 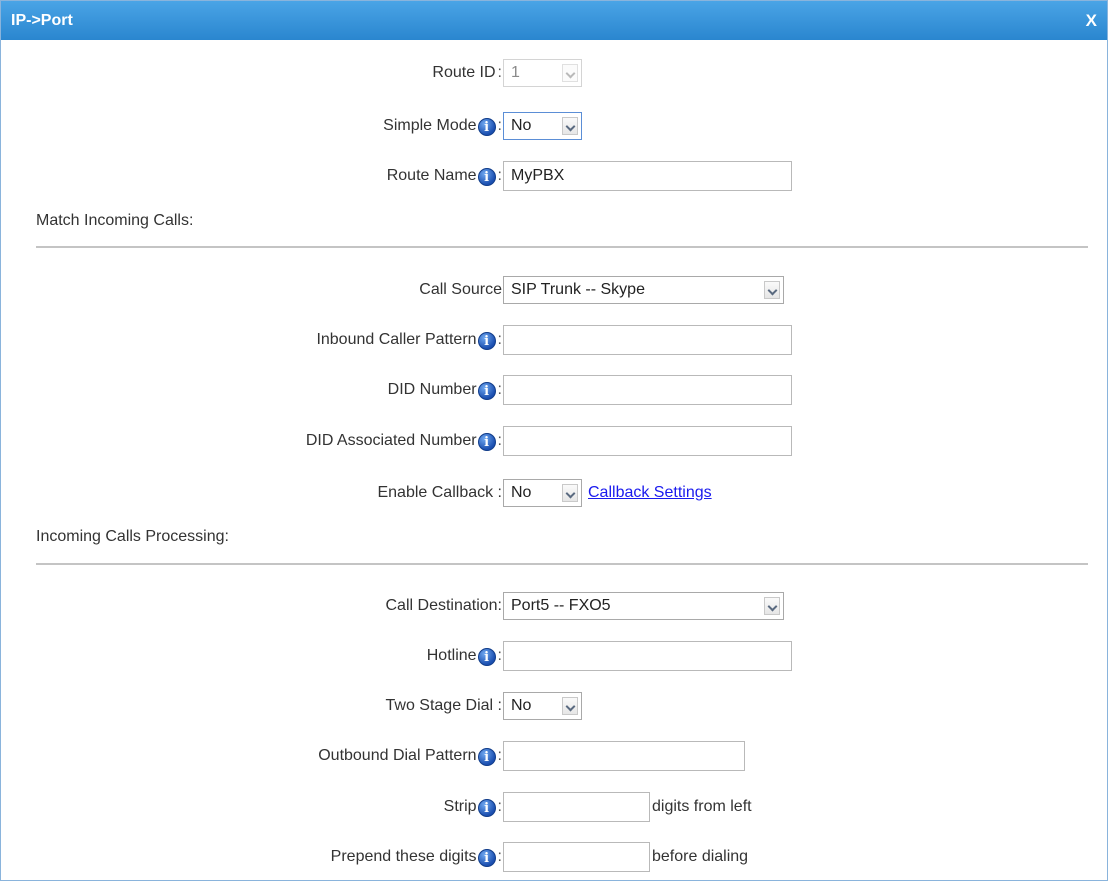 I want to click on hotline-row: Hotline i:, so click(x=554, y=656).